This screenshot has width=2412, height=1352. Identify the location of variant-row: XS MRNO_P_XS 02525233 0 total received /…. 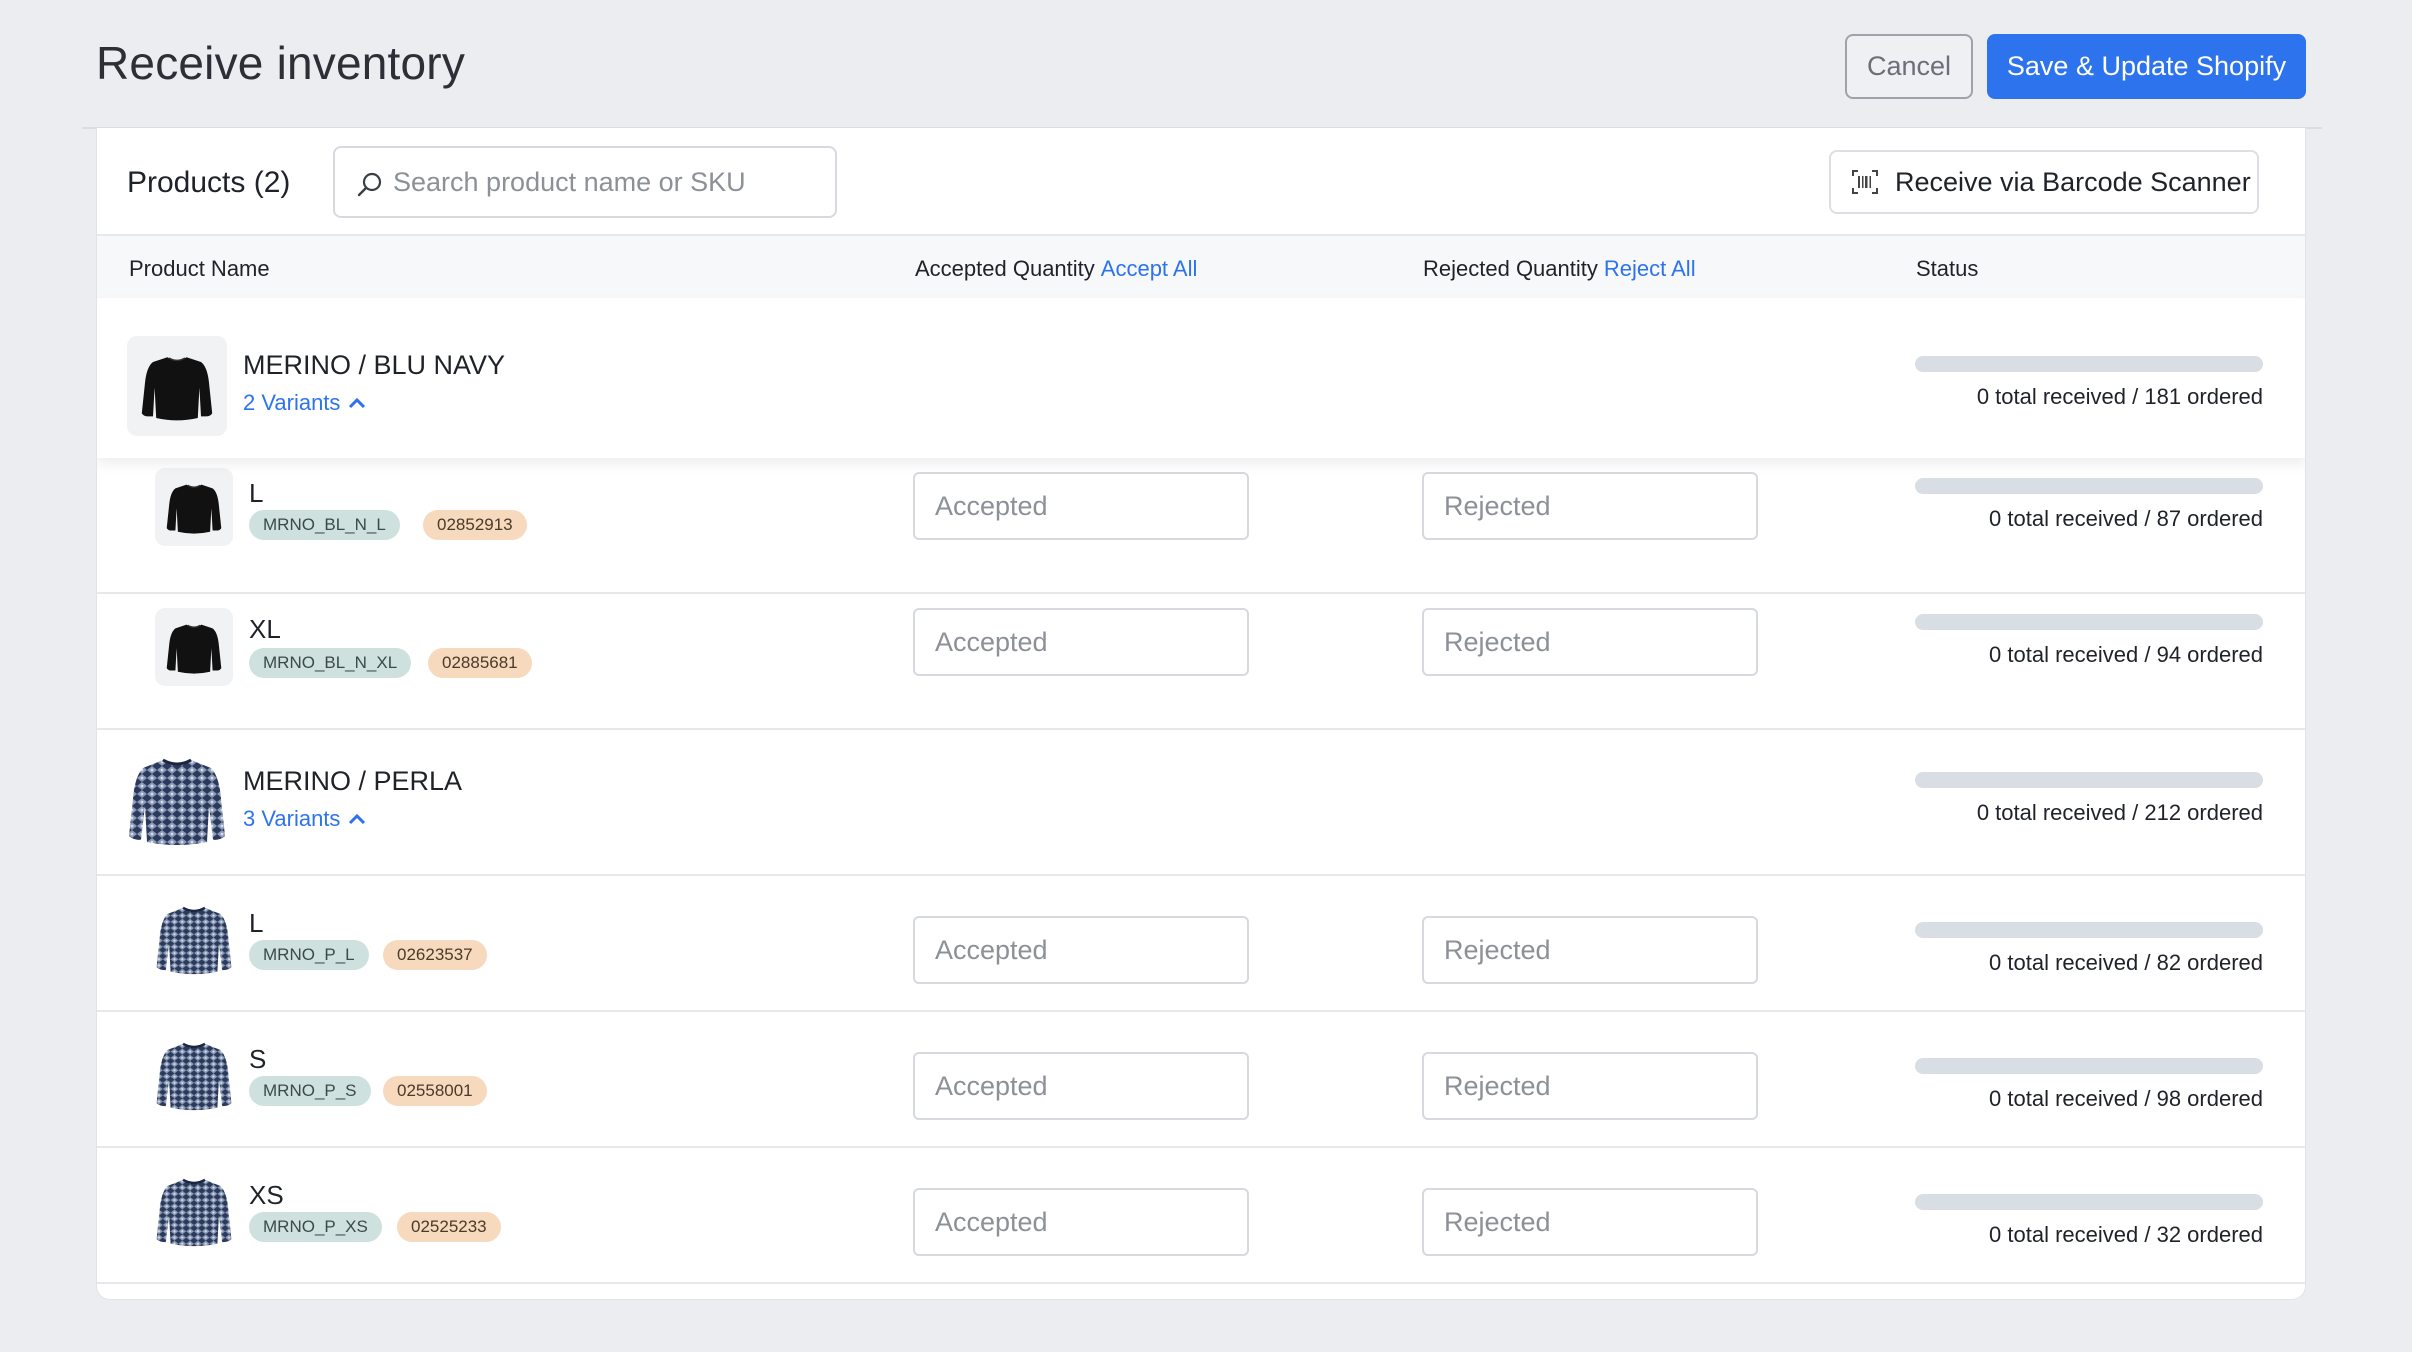
(1201, 1216).